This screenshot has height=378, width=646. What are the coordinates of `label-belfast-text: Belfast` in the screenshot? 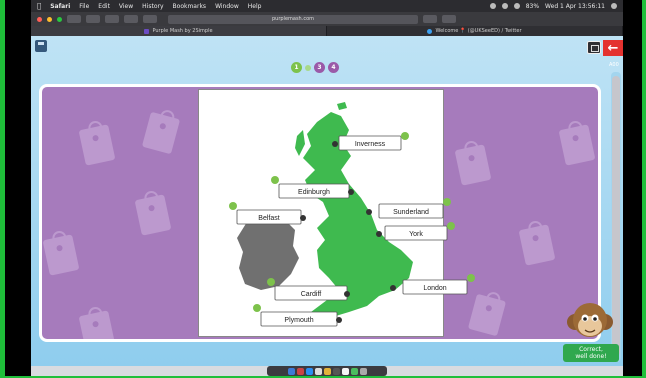 It's located at (268, 218).